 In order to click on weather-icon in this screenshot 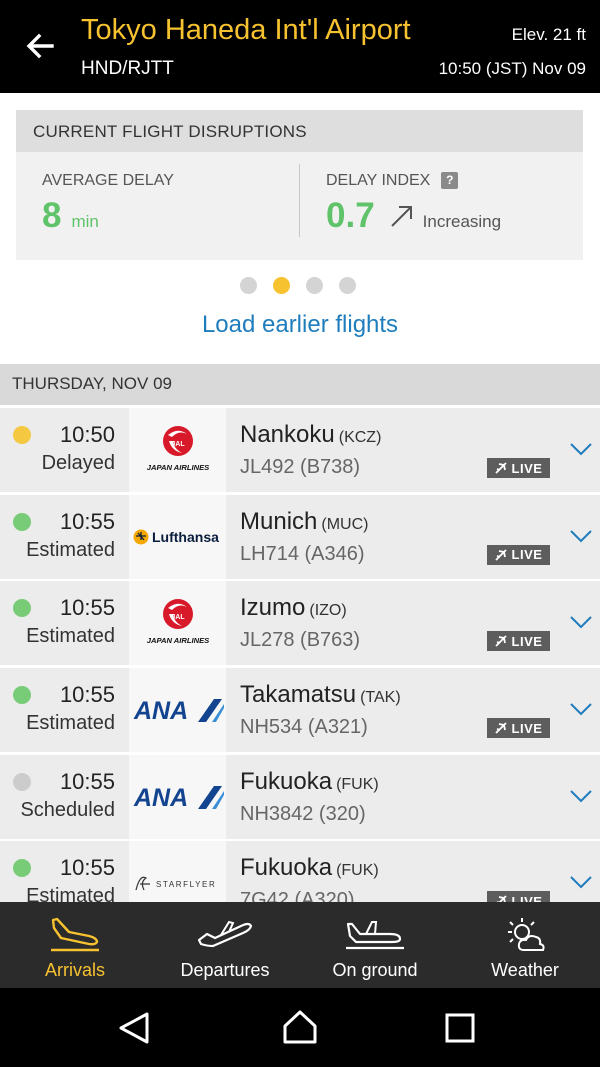, I will do `click(526, 934)`.